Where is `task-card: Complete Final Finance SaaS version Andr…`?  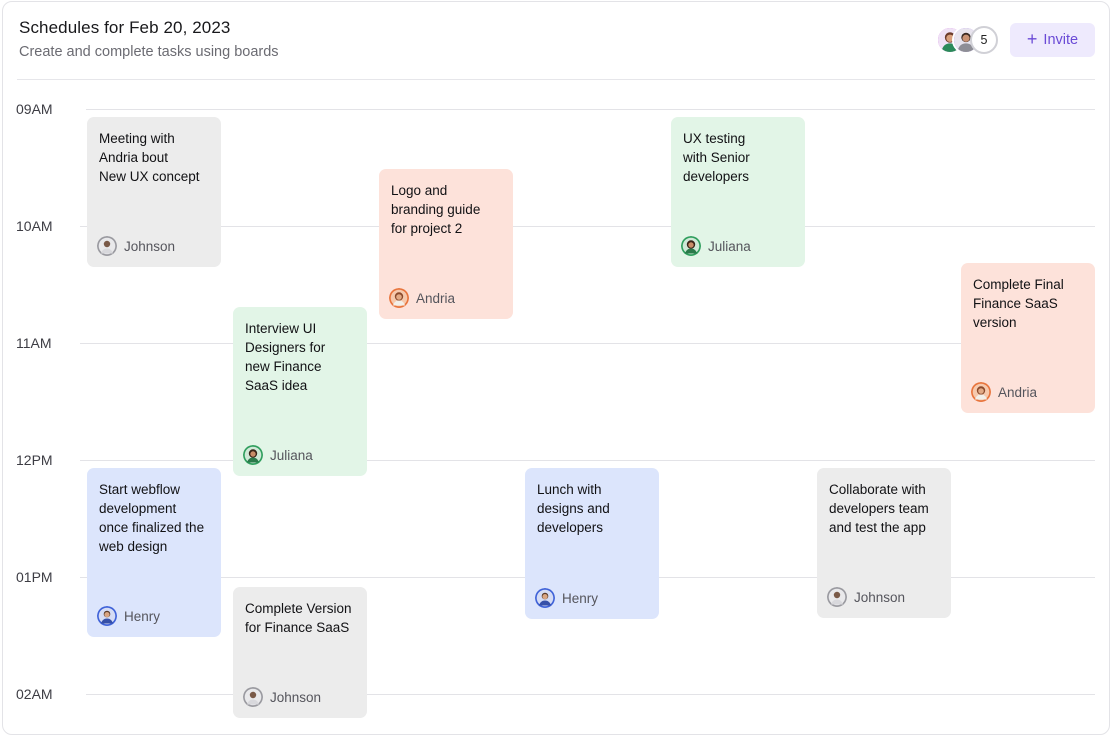
task-card: Complete Final Finance SaaS version Andr… is located at coordinates (1028, 338).